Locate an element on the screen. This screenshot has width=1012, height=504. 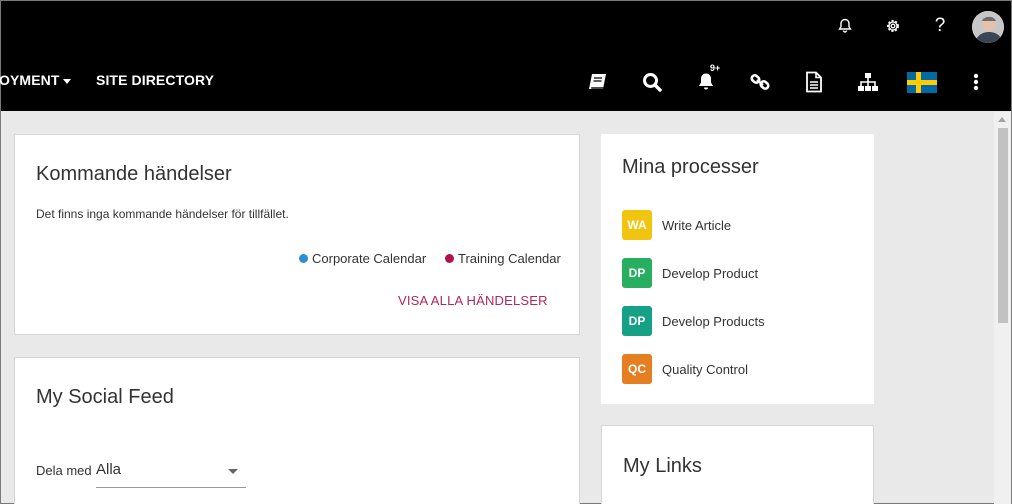
legend-training-calendar: Training Calendar is located at coordinates (503, 258).